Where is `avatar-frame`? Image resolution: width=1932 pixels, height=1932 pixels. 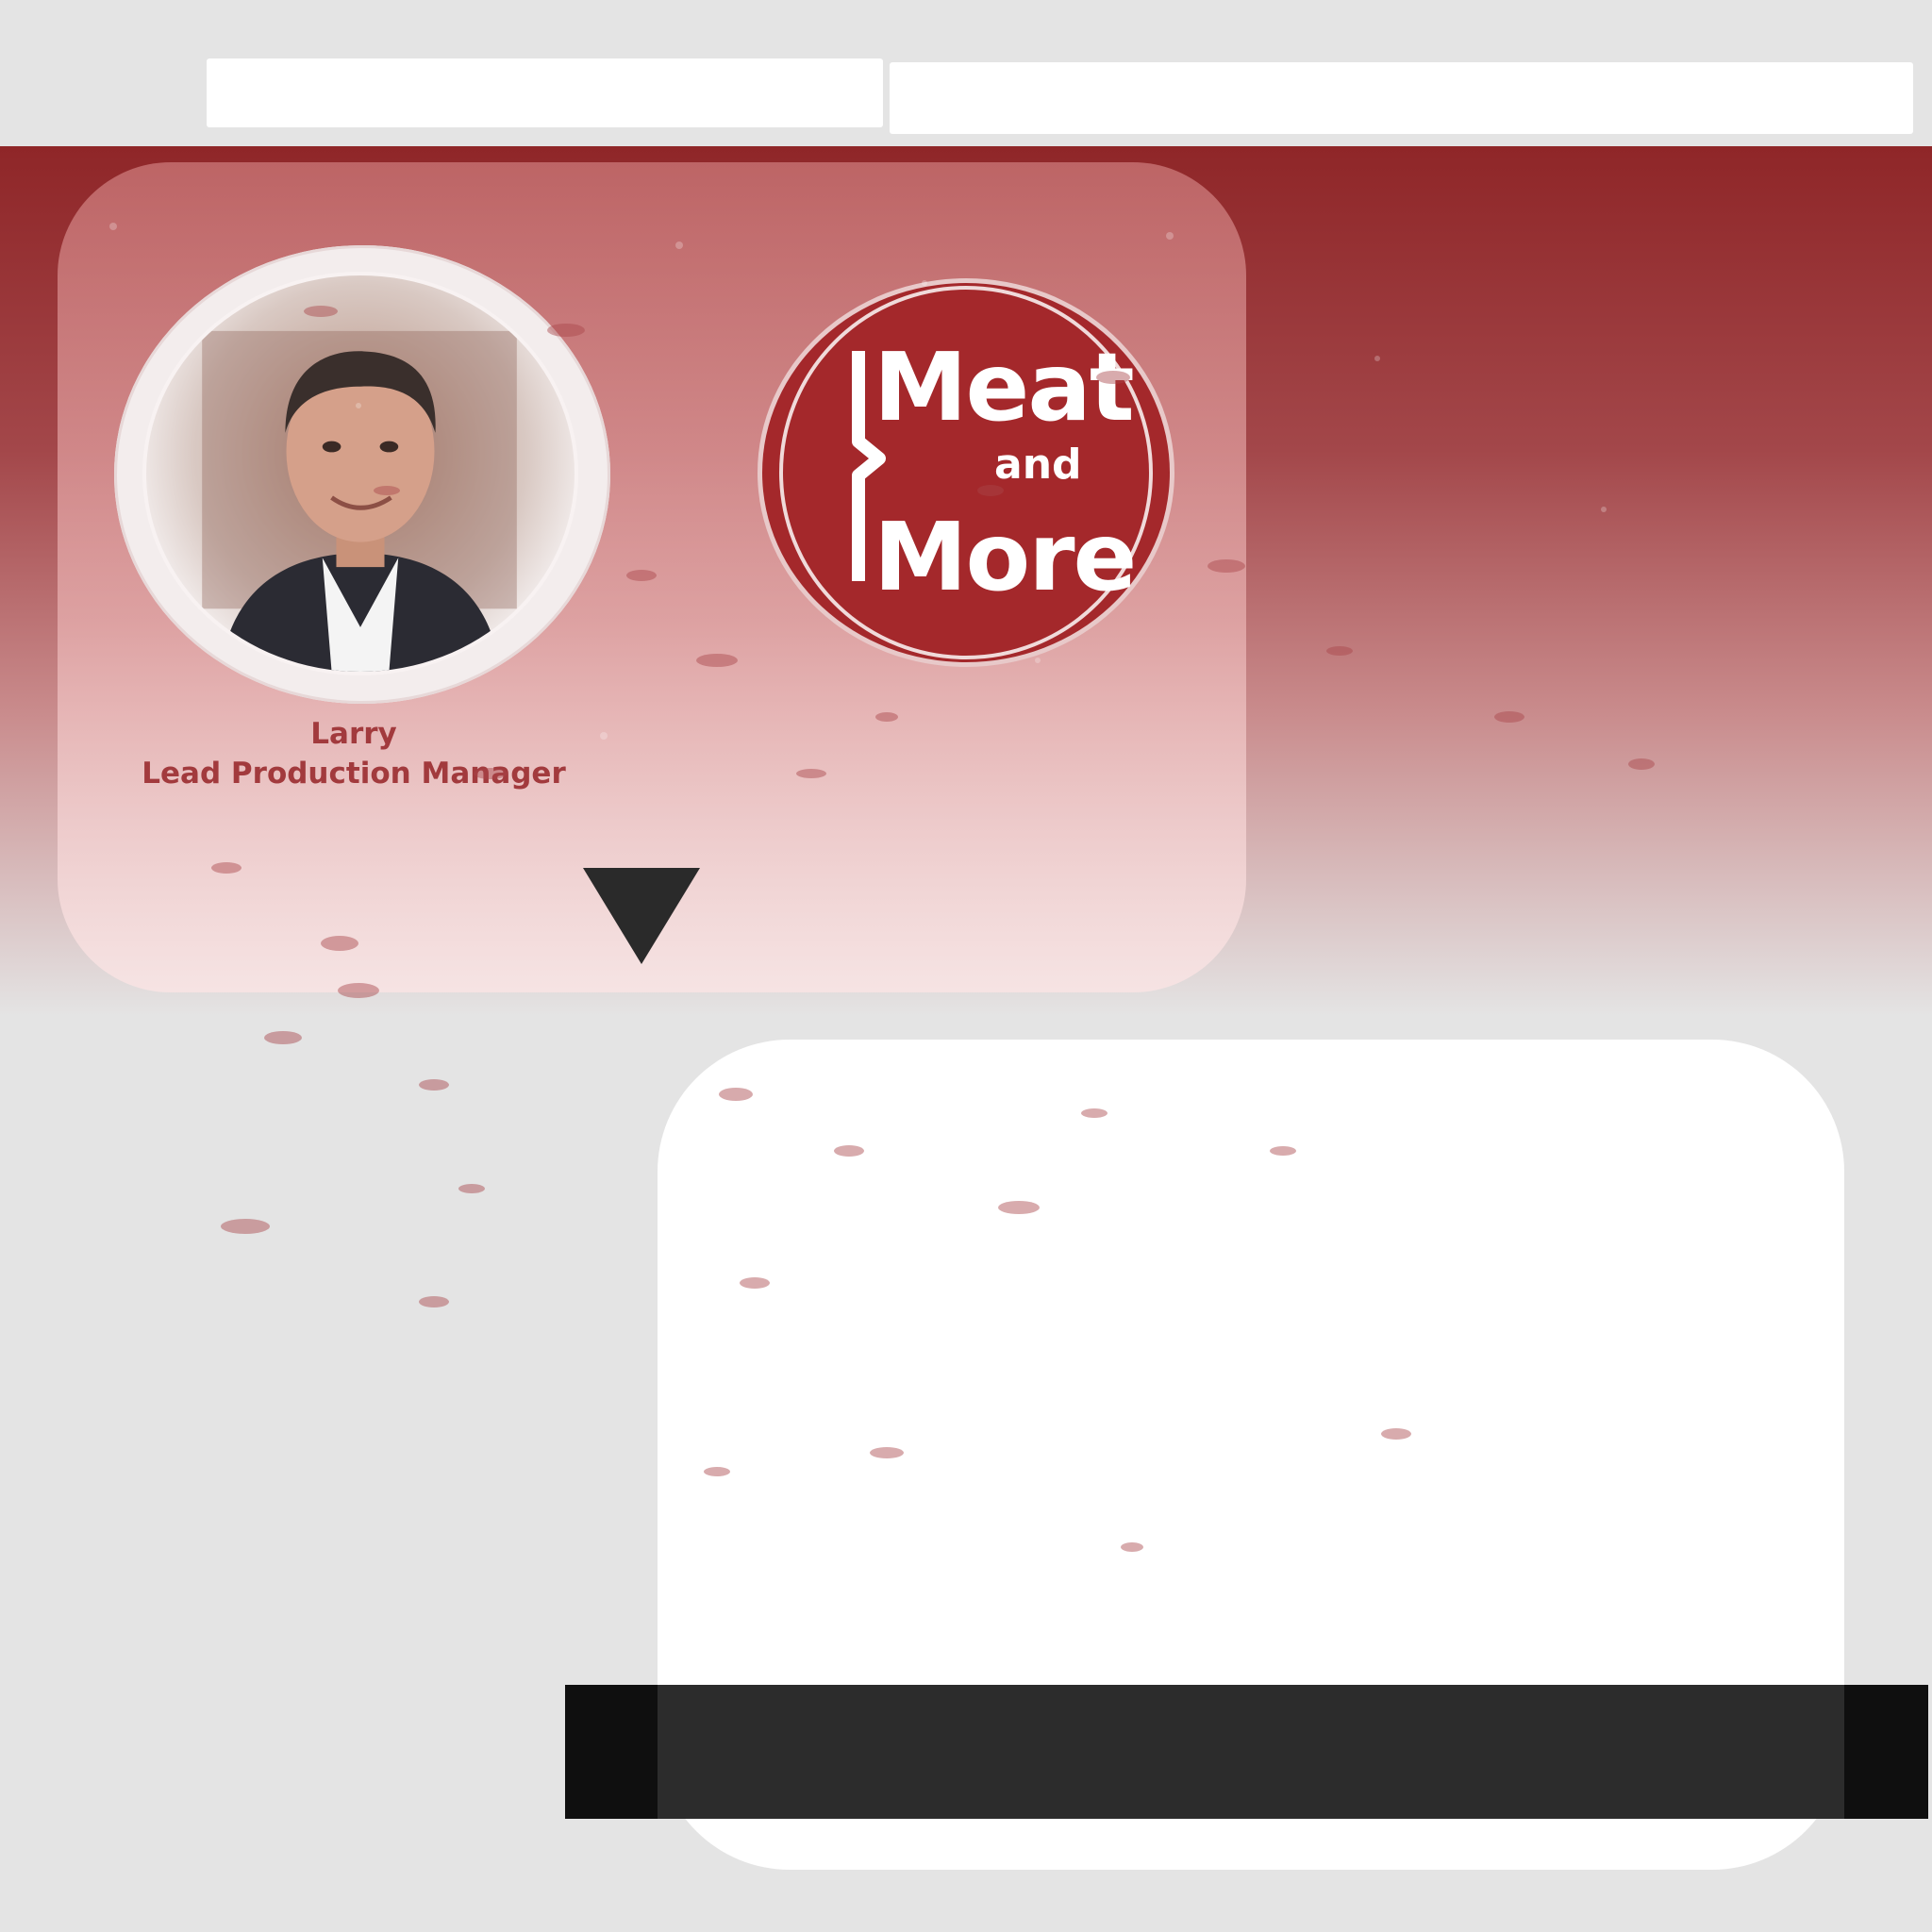
avatar-frame is located at coordinates (362, 475).